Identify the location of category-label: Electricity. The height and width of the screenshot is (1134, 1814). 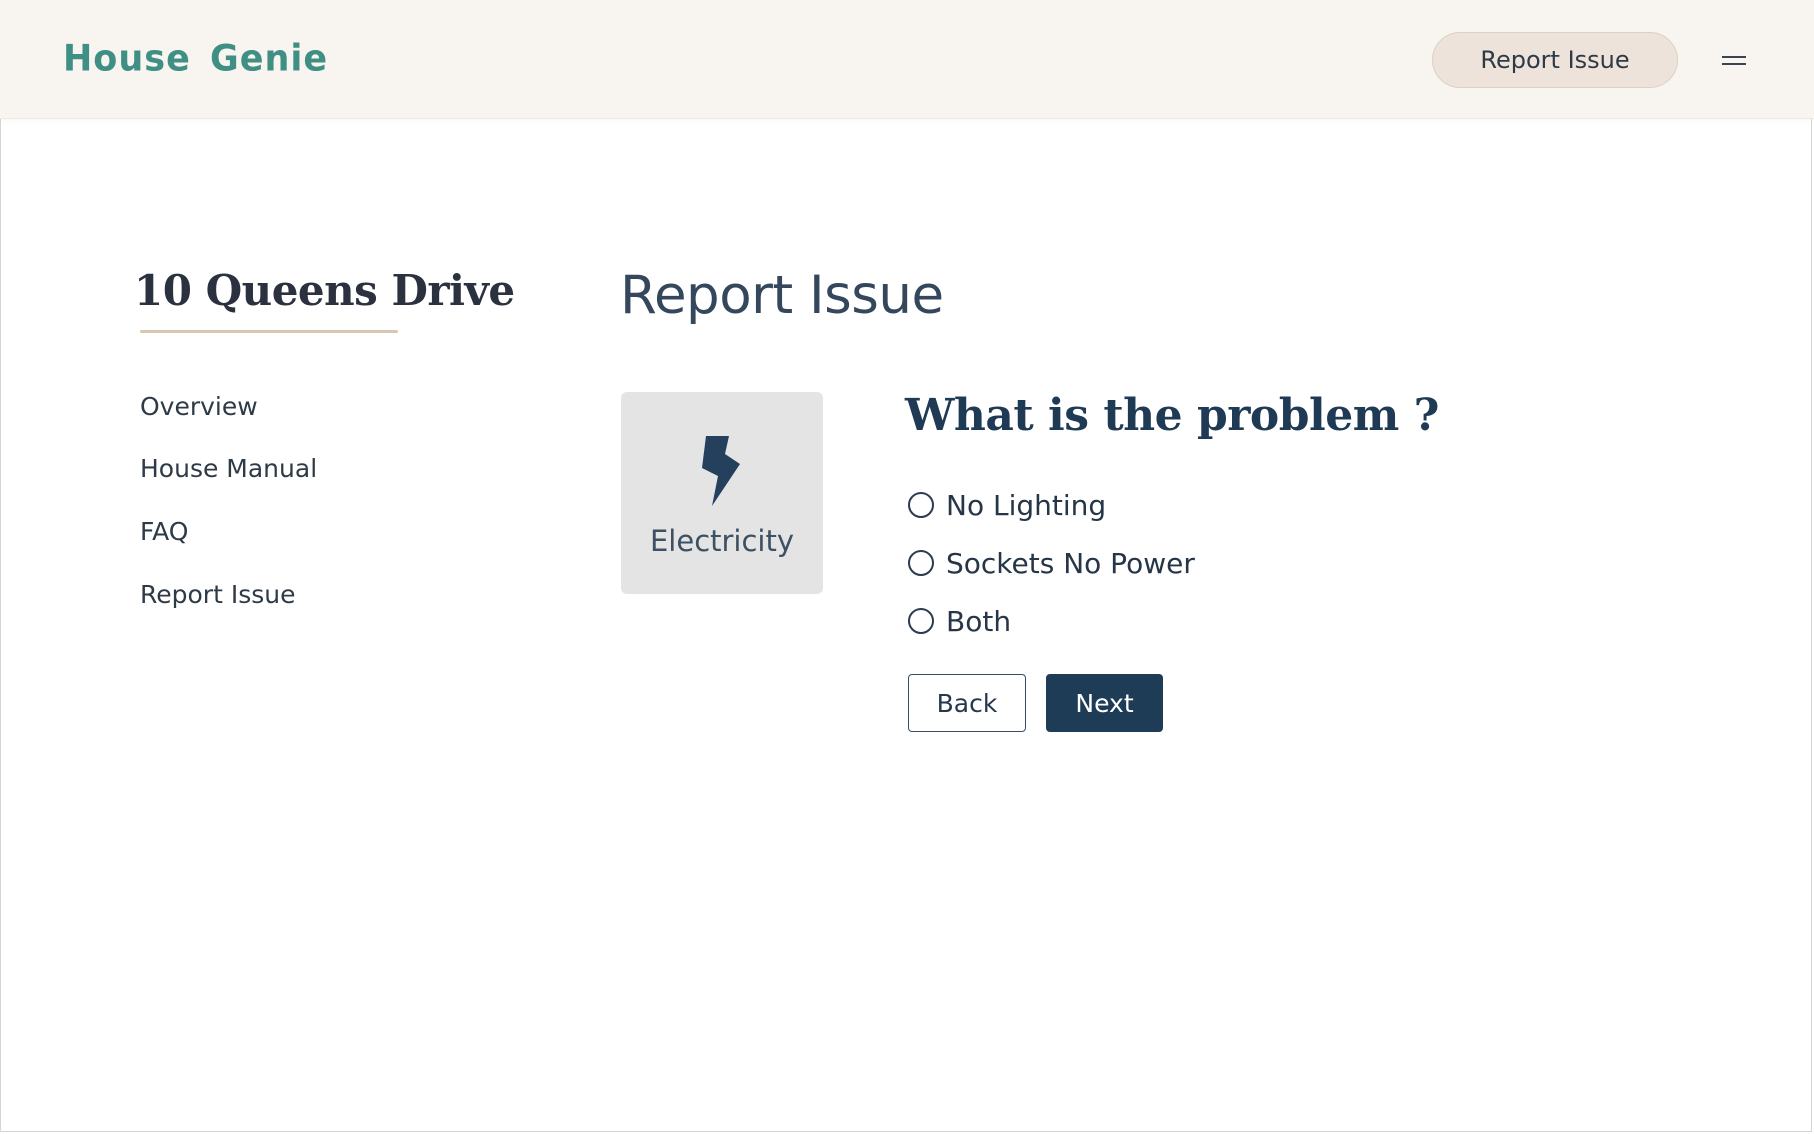
(722, 541).